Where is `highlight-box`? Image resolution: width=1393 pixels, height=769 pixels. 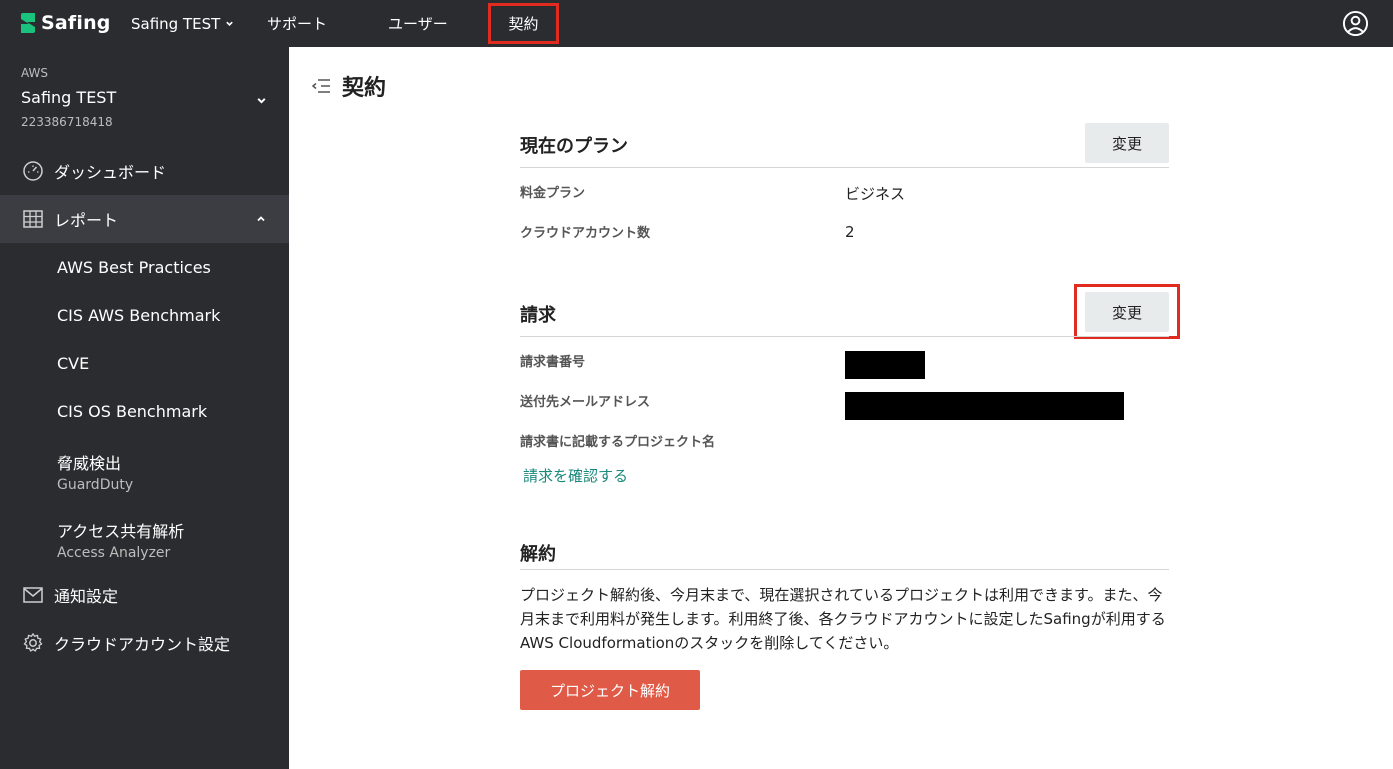 highlight-box is located at coordinates (1127, 311).